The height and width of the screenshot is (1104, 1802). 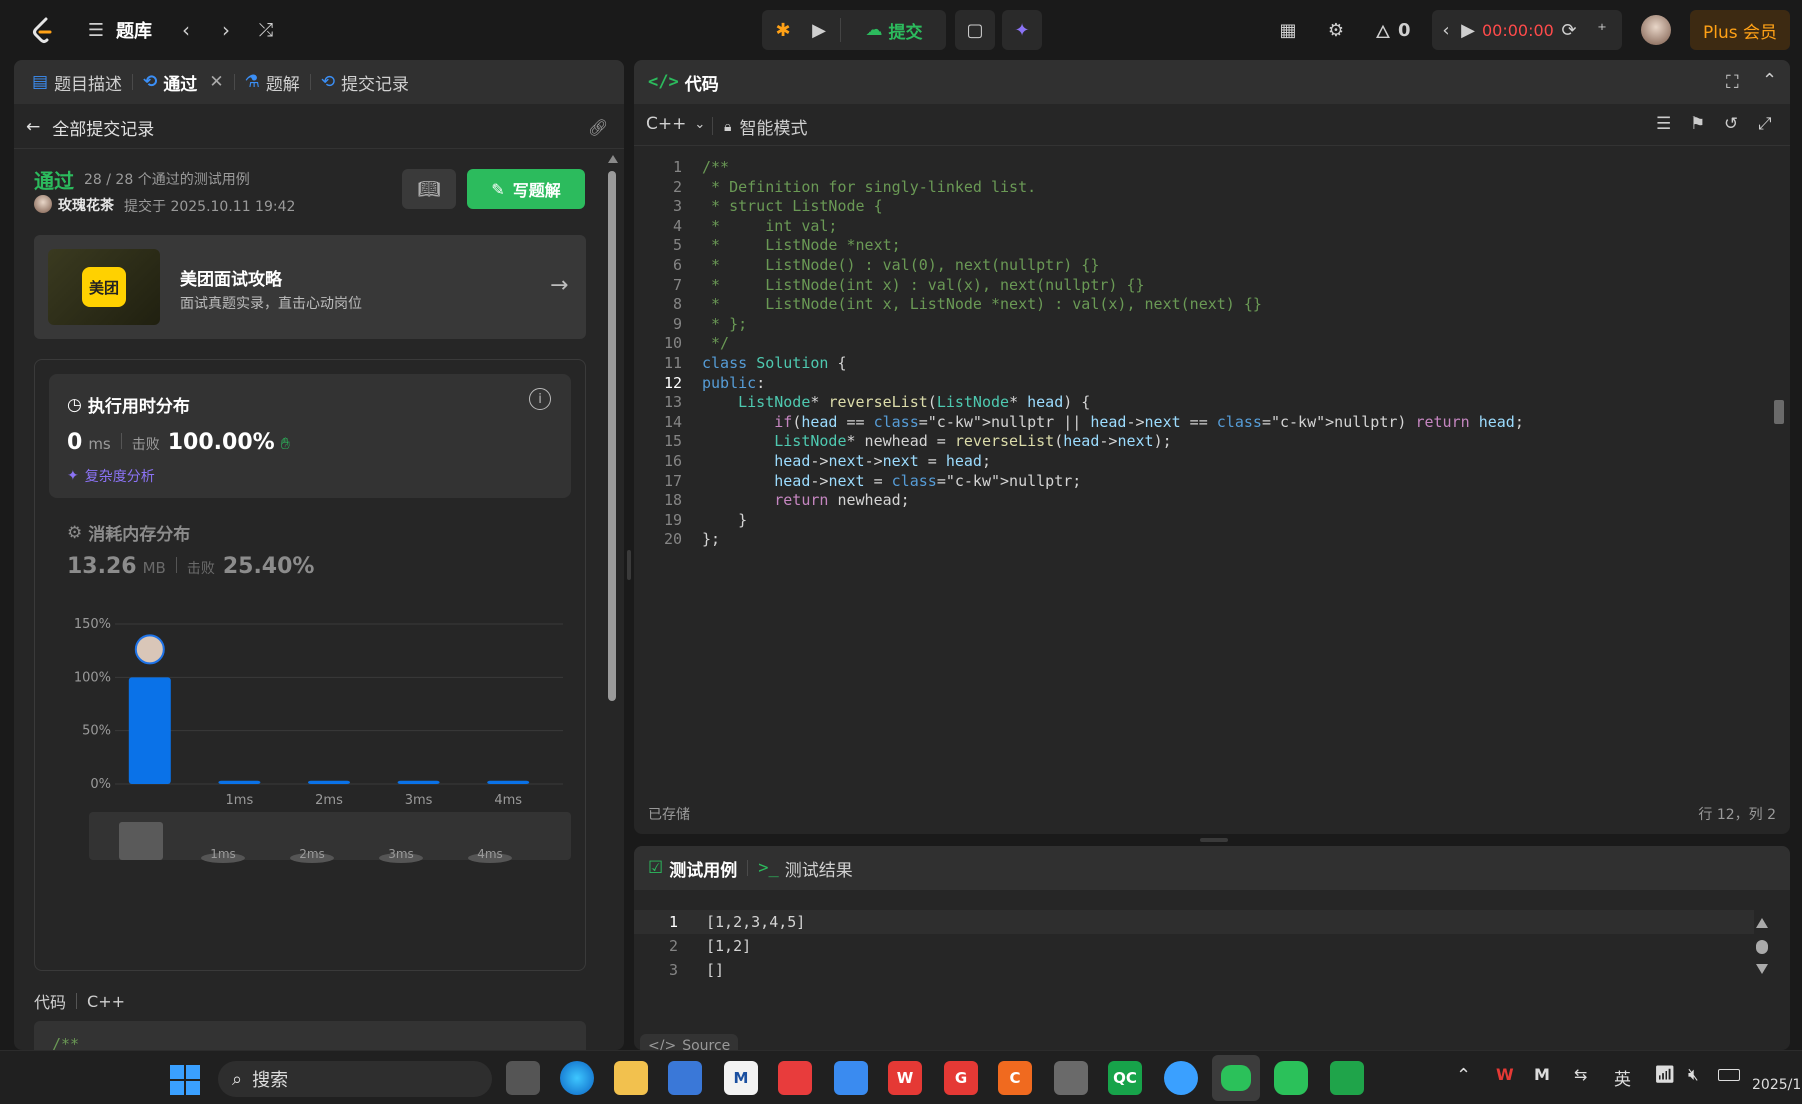 What do you see at coordinates (975, 30) in the screenshot?
I see `note-button: ▢` at bounding box center [975, 30].